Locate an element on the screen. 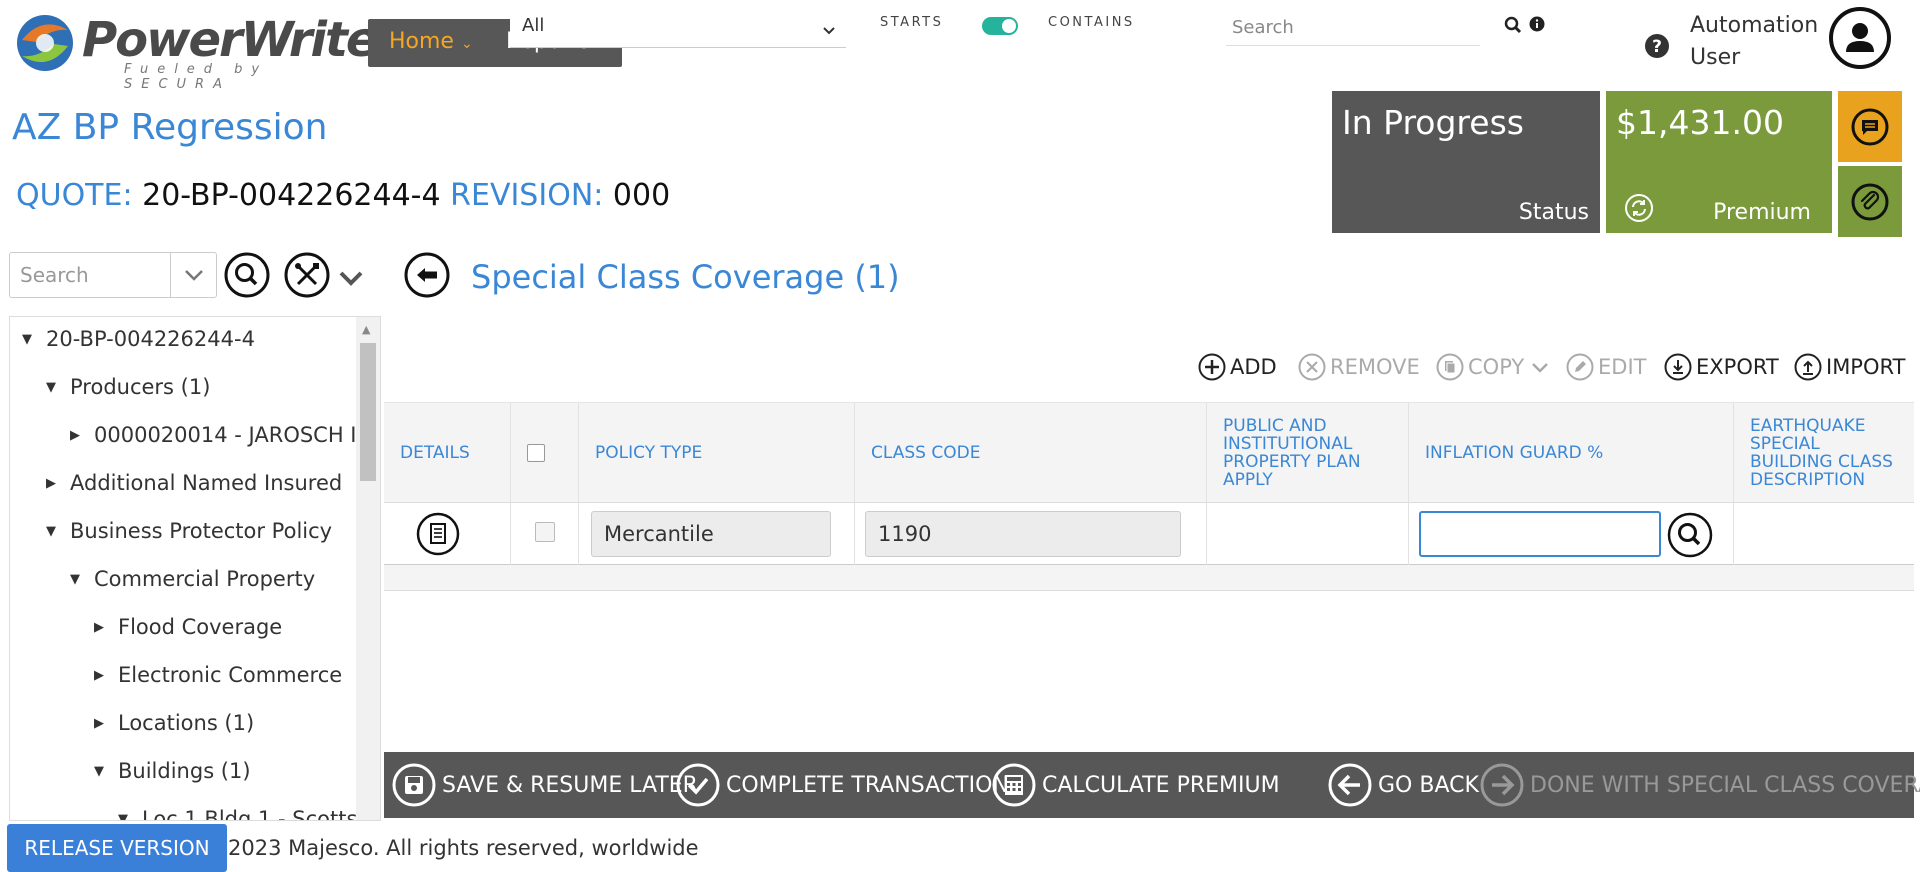 The height and width of the screenshot is (872, 1920). attachments-button is located at coordinates (1870, 201).